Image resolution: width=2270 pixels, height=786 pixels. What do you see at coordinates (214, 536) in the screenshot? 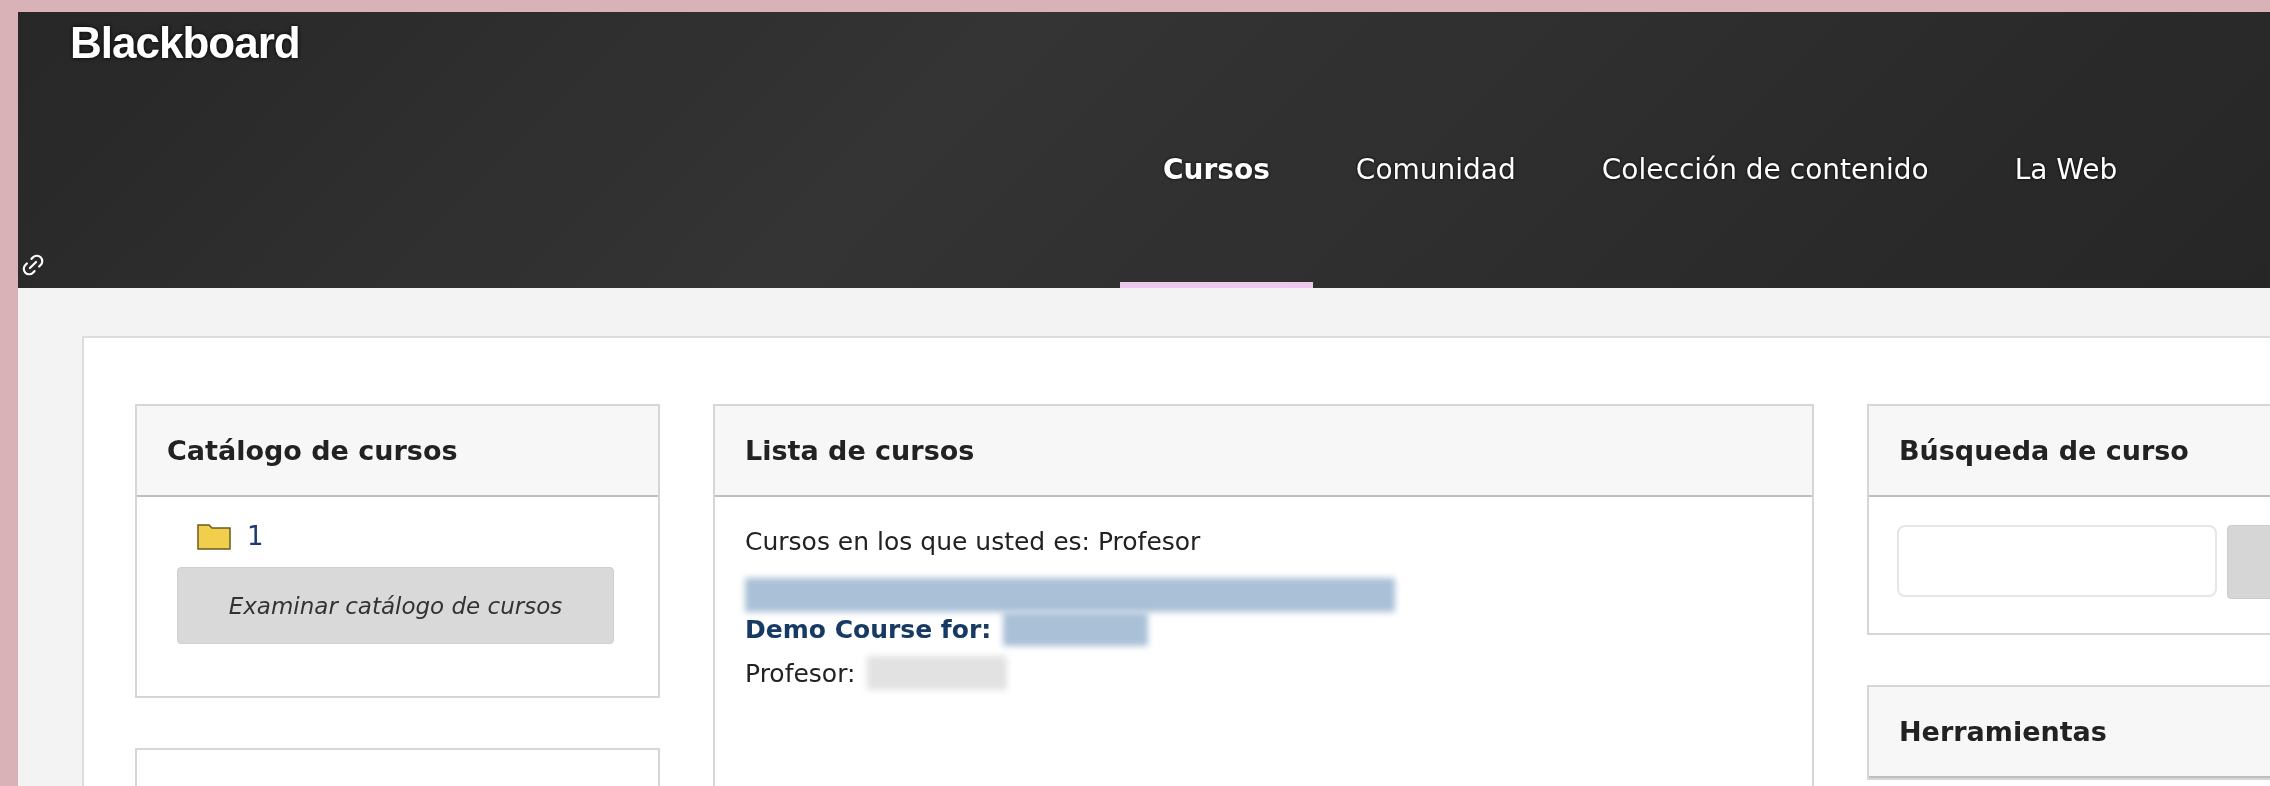
I see `folder-icon` at bounding box center [214, 536].